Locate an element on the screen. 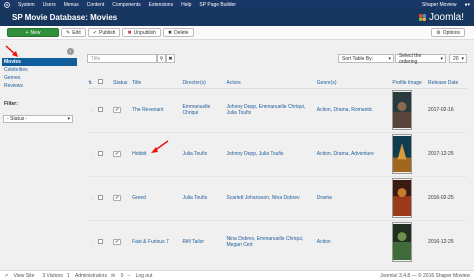 Image resolution: width=474 pixels, height=280 pixels. release-date-cell: 2016-02-25 is located at coordinates (447, 197).